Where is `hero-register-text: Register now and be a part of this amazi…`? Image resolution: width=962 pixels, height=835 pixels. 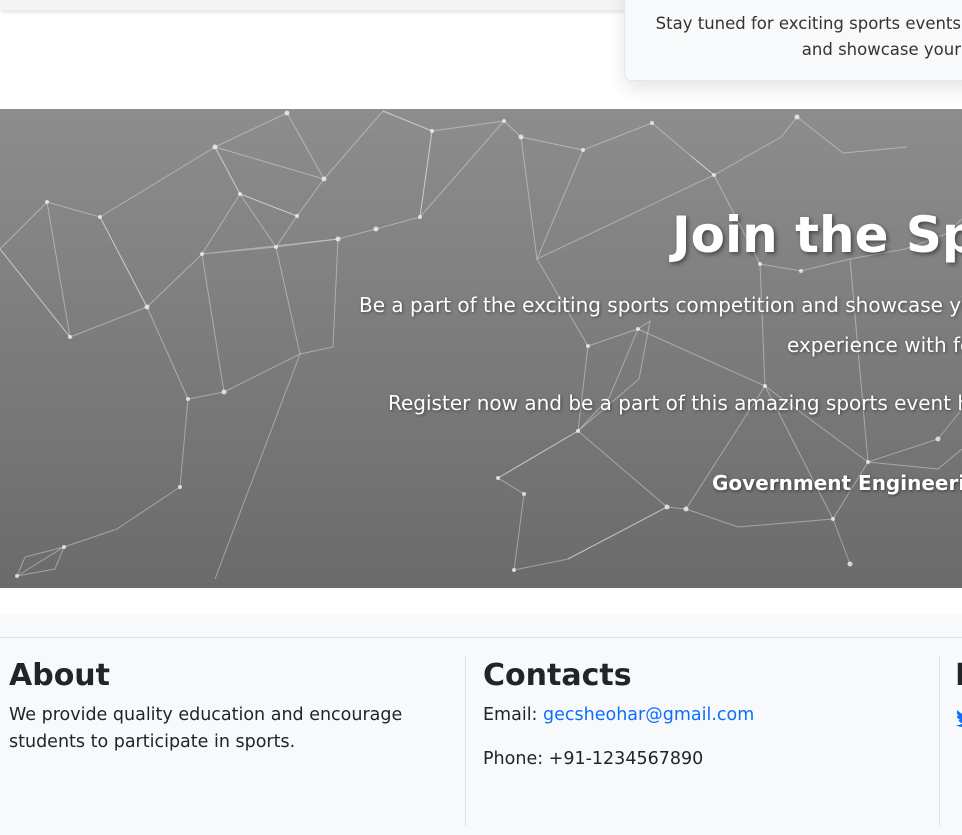
hero-register-text: Register now and be a part of this amazi… is located at coordinates (675, 403).